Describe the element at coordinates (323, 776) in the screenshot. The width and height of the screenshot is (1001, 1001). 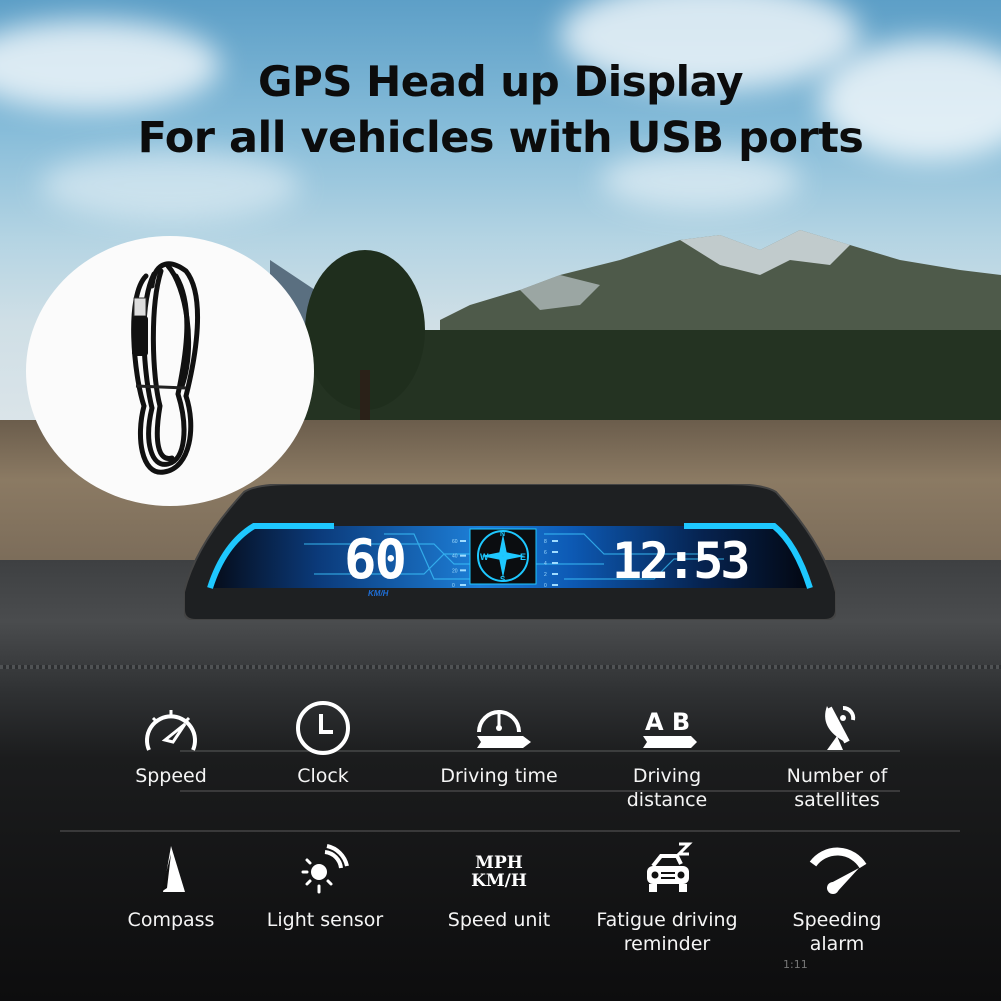
I see `feature-label: Clock` at that location.